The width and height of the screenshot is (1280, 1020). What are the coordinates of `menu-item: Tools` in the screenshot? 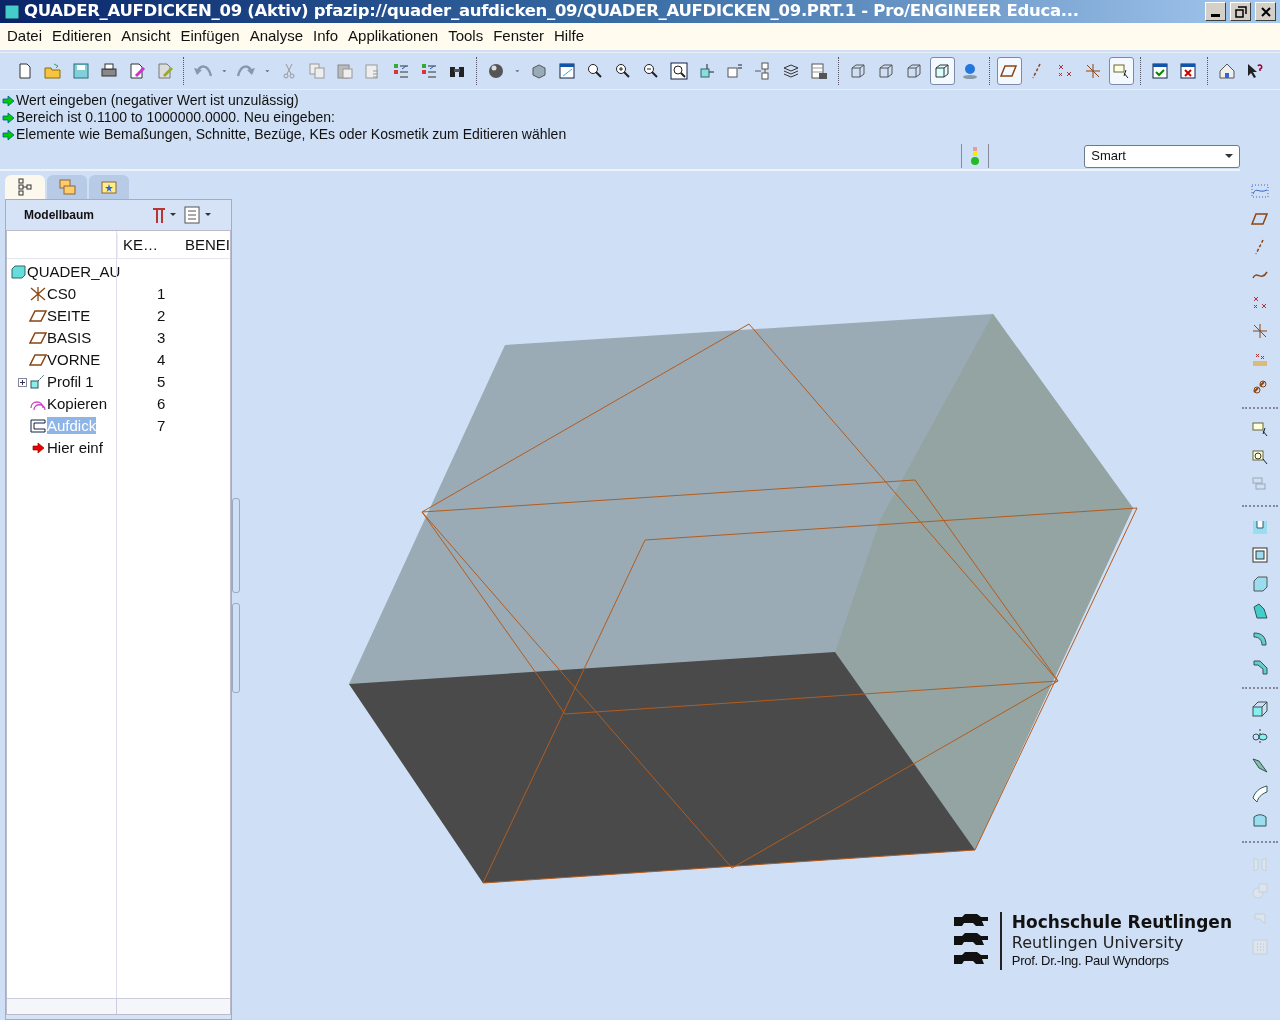 It's located at (466, 36).